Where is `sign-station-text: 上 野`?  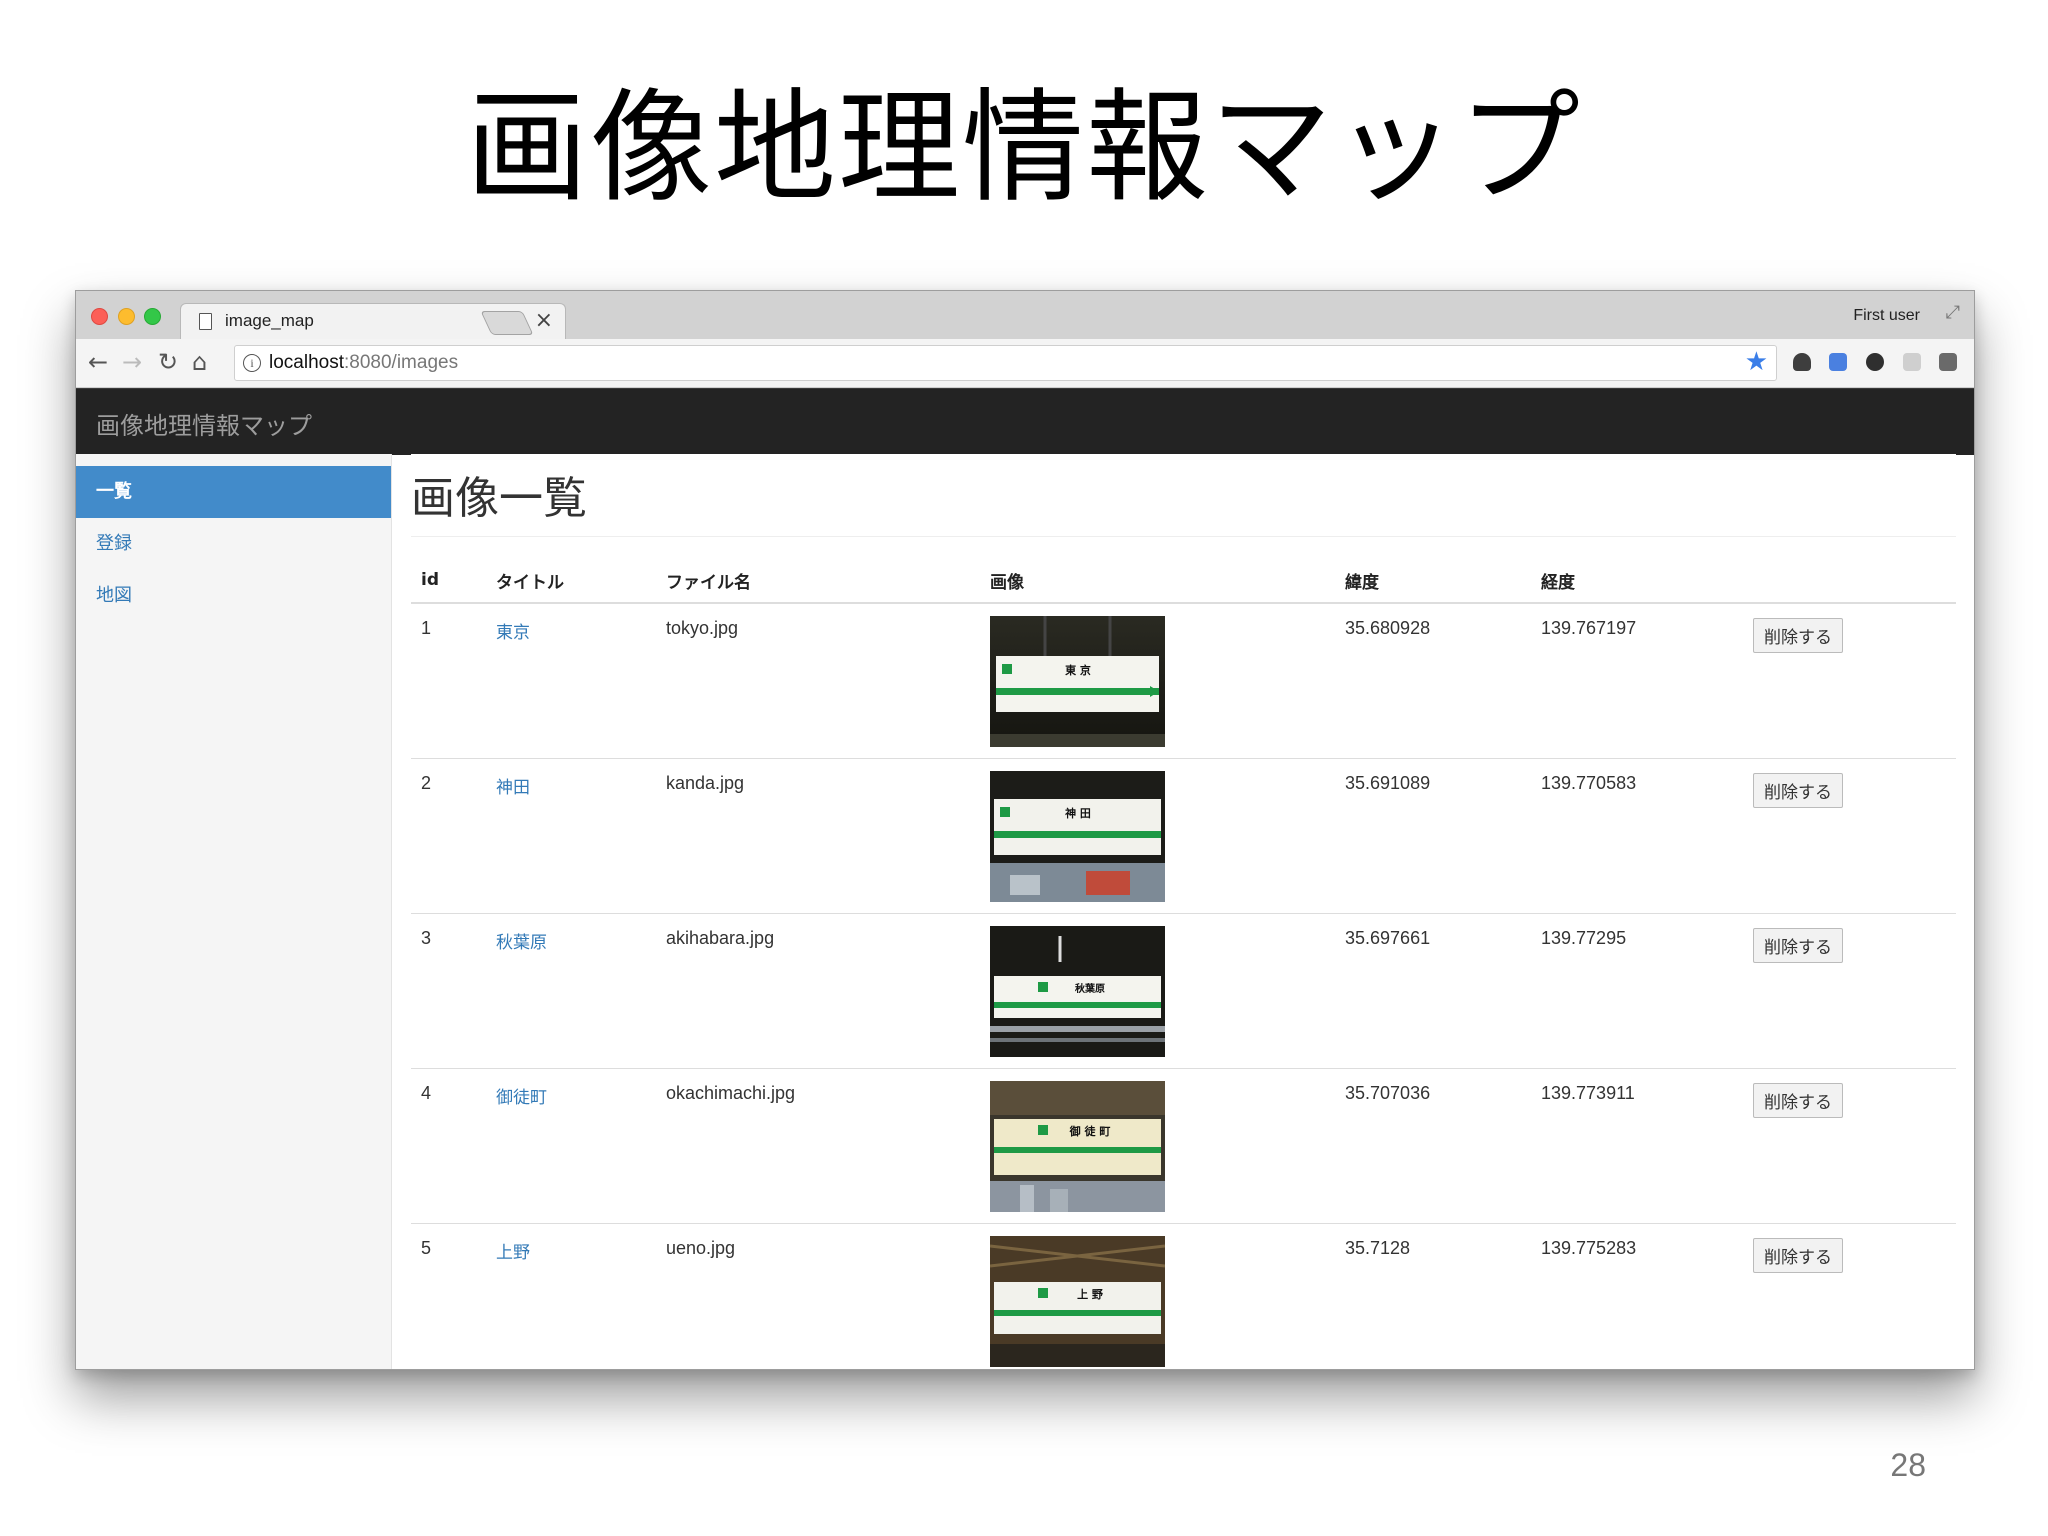 sign-station-text: 上 野 is located at coordinates (1090, 1294).